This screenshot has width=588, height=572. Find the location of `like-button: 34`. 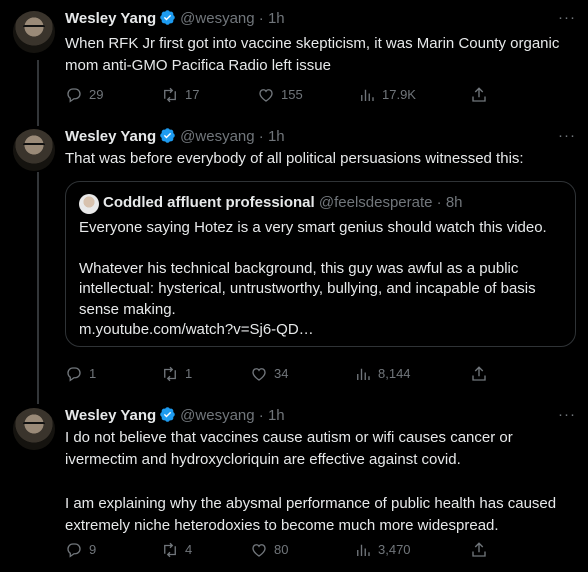

like-button: 34 is located at coordinates (269, 374).